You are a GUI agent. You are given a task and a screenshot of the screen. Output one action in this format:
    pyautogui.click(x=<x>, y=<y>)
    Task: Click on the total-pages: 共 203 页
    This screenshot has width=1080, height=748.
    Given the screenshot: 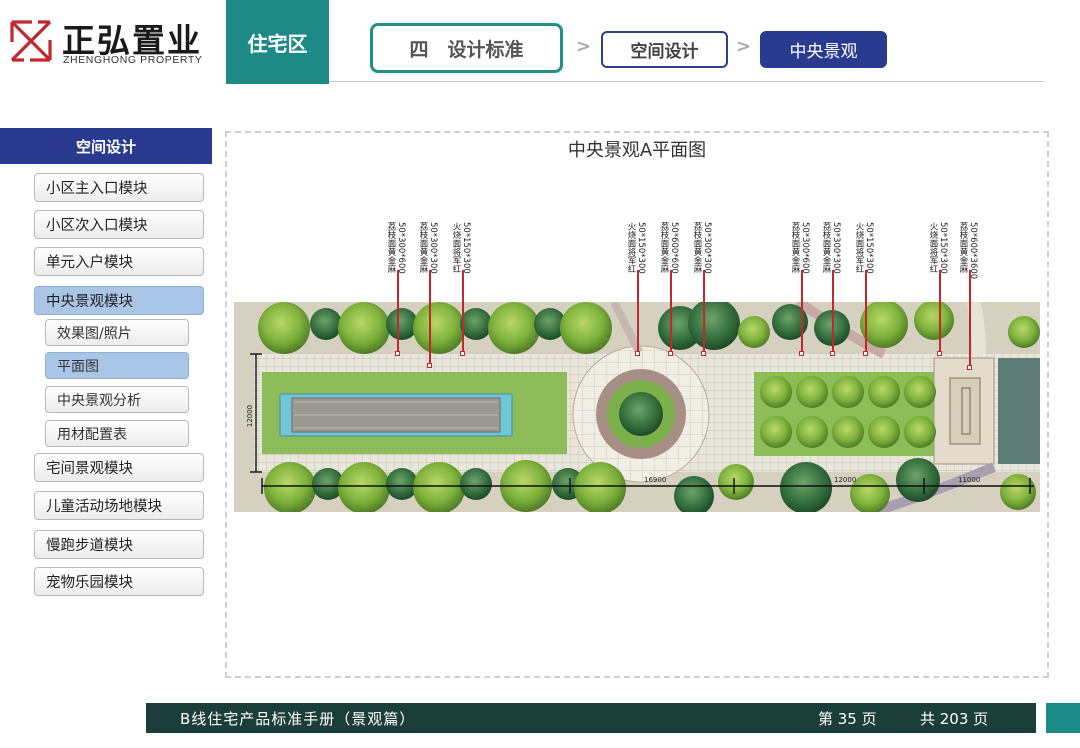 What is the action you would take?
    pyautogui.click(x=954, y=719)
    